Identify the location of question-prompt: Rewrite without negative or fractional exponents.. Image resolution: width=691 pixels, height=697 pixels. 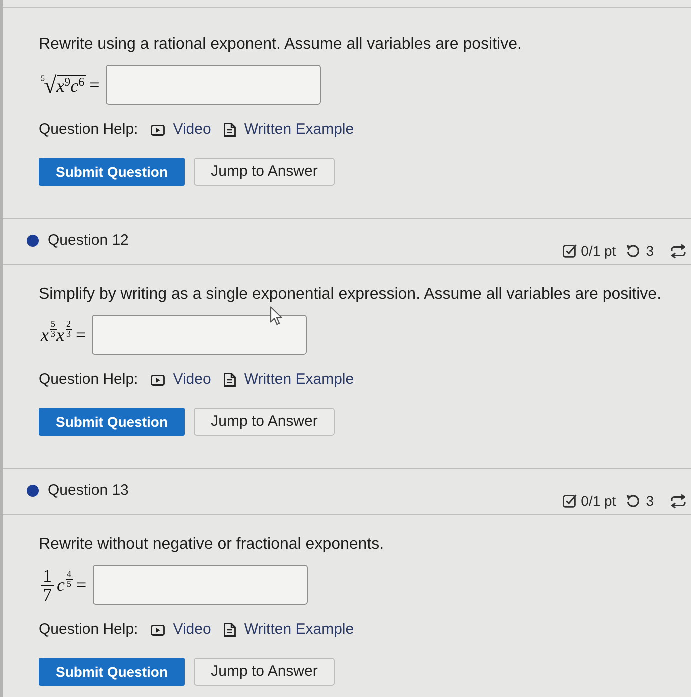
(212, 545).